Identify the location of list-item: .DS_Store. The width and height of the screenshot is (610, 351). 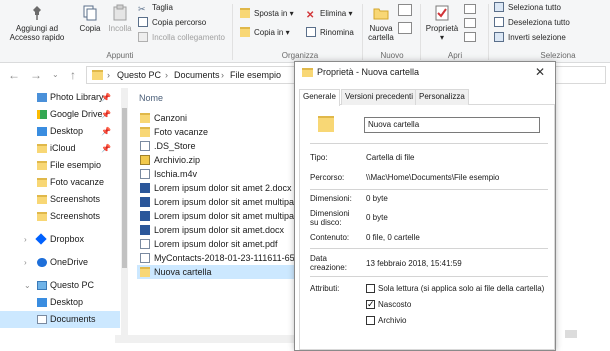
(218, 146).